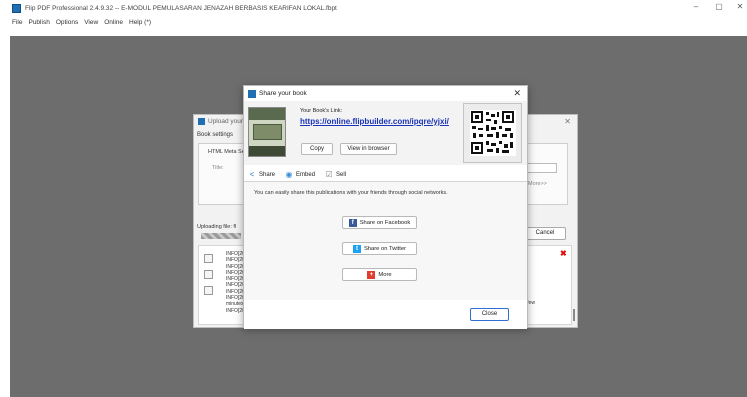 The height and width of the screenshot is (397, 747). What do you see at coordinates (306, 174) in the screenshot?
I see `tab-embed-label: Embed` at bounding box center [306, 174].